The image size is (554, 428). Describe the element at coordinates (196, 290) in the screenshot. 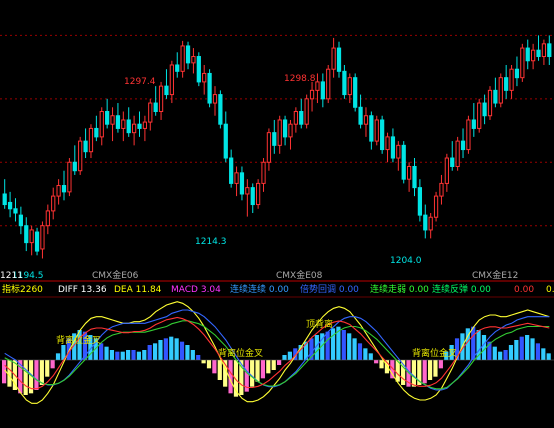

I see `indicator-macd: MACD 3.04` at that location.